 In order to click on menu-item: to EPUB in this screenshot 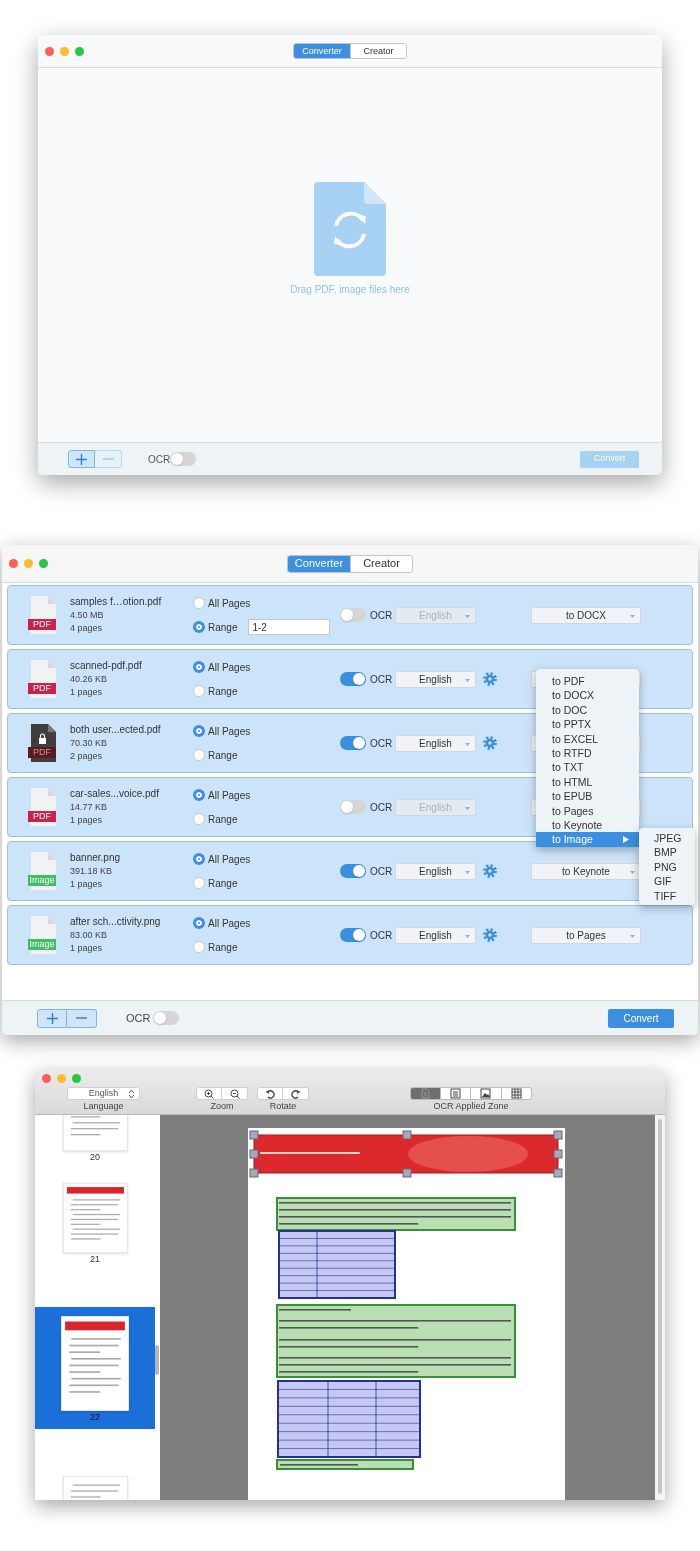, I will do `click(587, 796)`.